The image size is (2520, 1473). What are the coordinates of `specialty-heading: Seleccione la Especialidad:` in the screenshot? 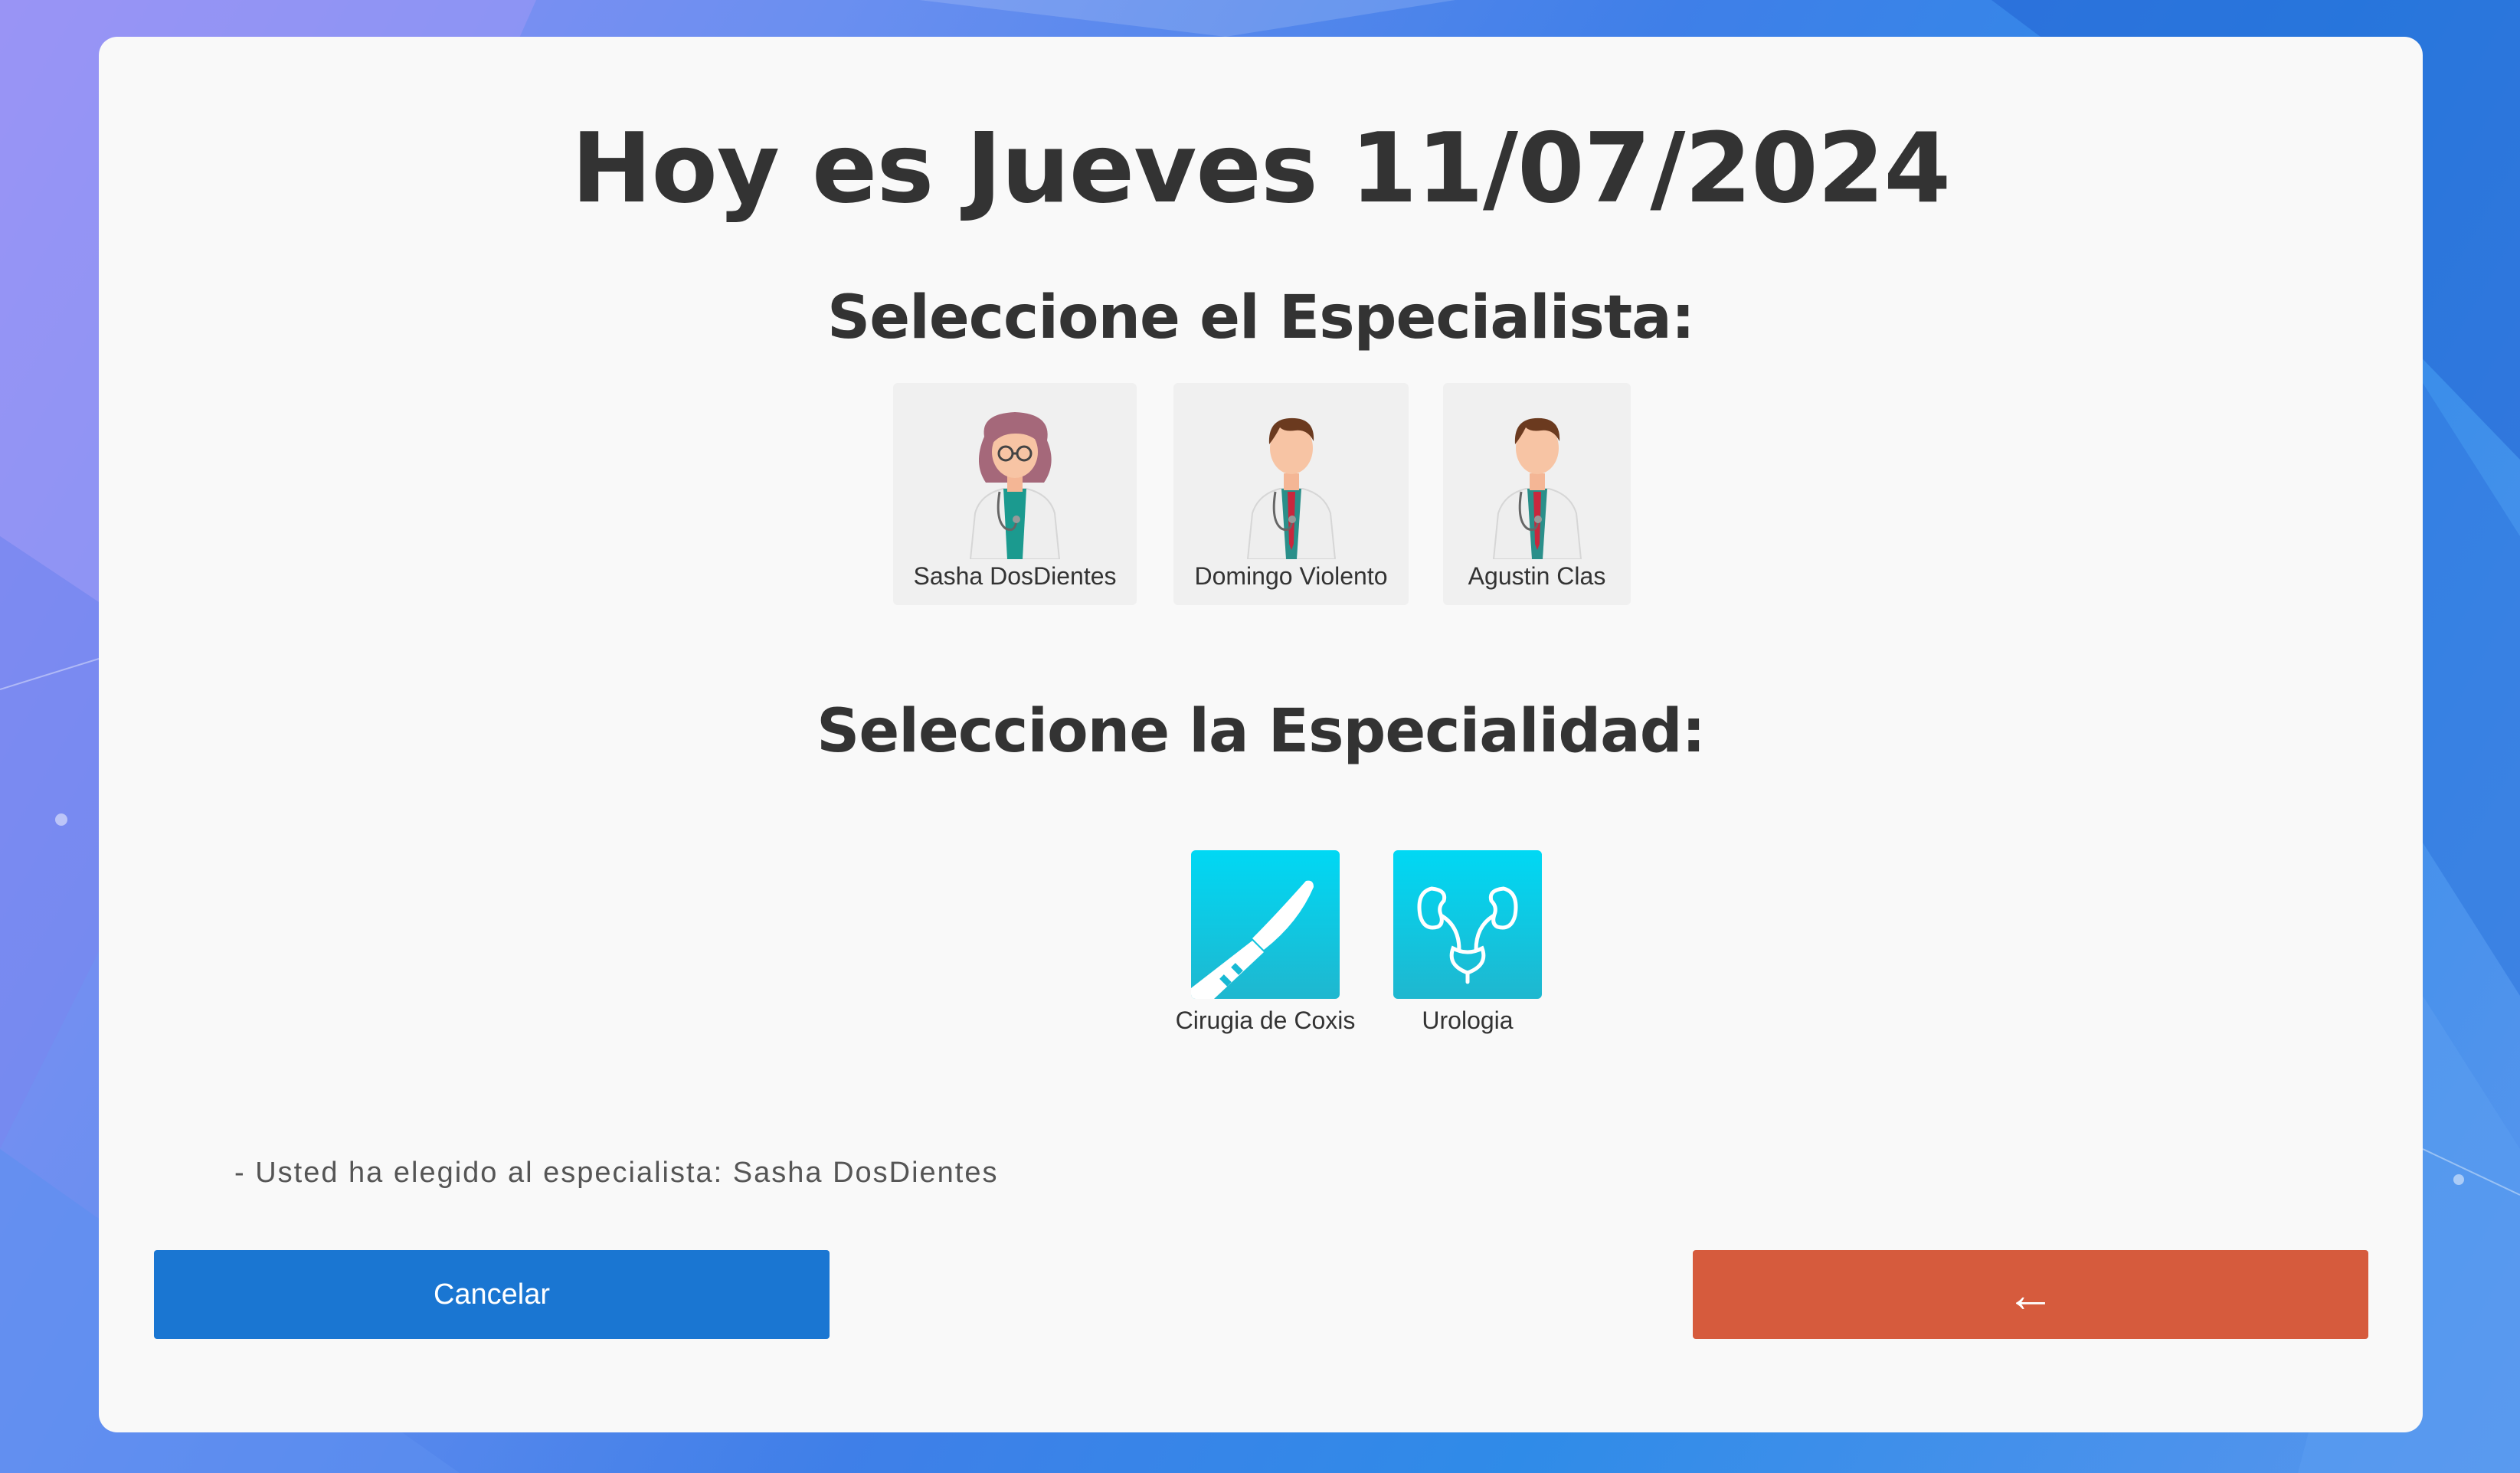 It's located at (1261, 731).